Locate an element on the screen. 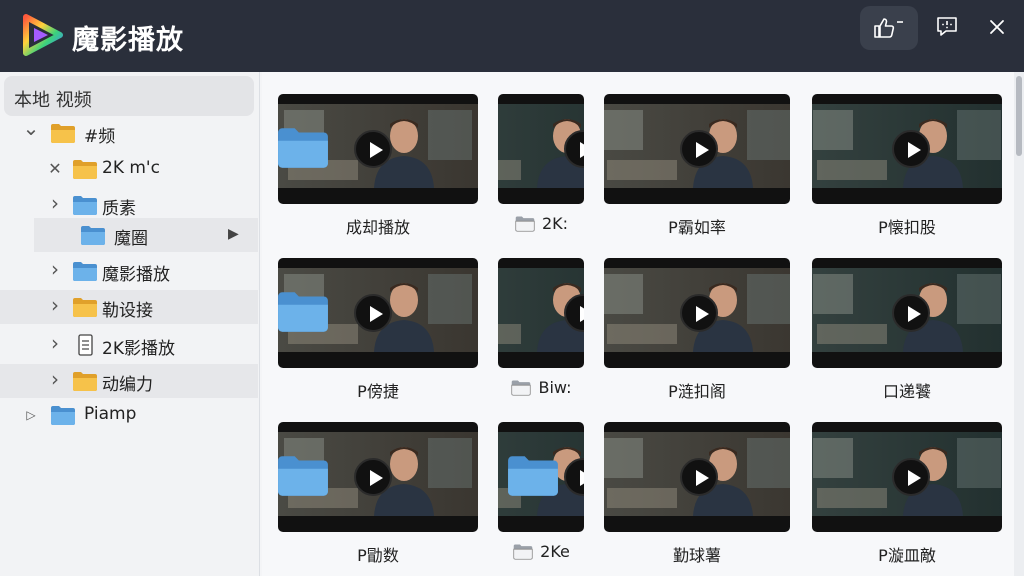 The image size is (1024, 576). video-tile: P漩皿敵 is located at coordinates (907, 497).